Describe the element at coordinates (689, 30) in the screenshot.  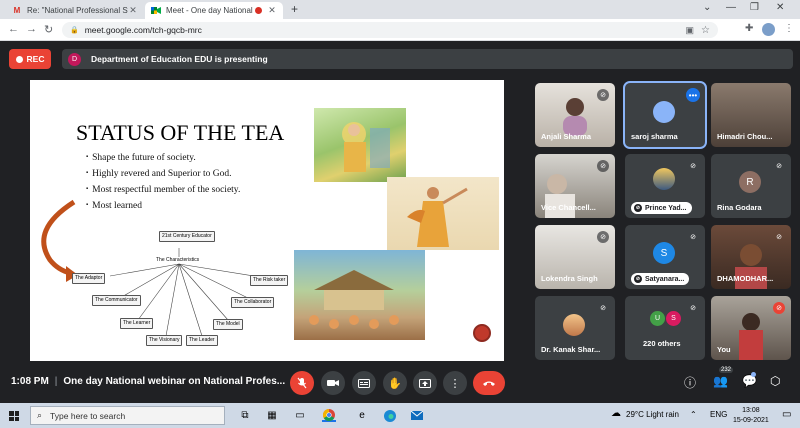
I see `camera-icon: ▣` at that location.